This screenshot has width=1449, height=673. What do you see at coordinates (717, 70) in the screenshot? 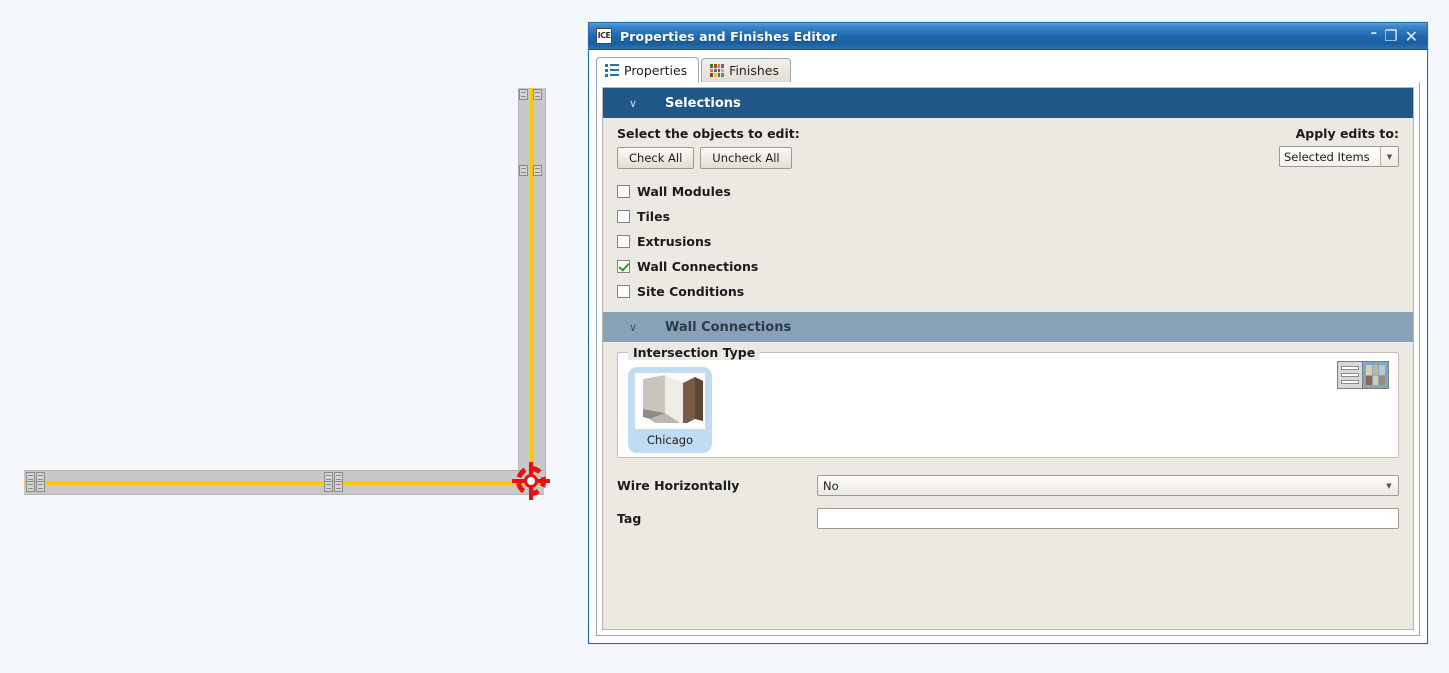
I see `color-grid-icon` at bounding box center [717, 70].